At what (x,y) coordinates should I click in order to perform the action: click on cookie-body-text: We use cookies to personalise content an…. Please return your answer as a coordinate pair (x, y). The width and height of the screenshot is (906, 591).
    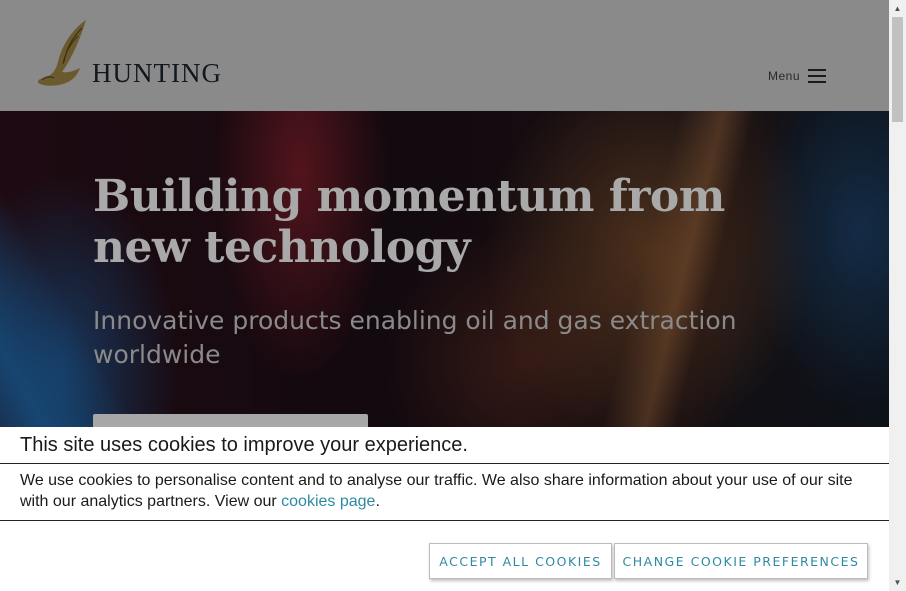
    Looking at the image, I should click on (436, 491).